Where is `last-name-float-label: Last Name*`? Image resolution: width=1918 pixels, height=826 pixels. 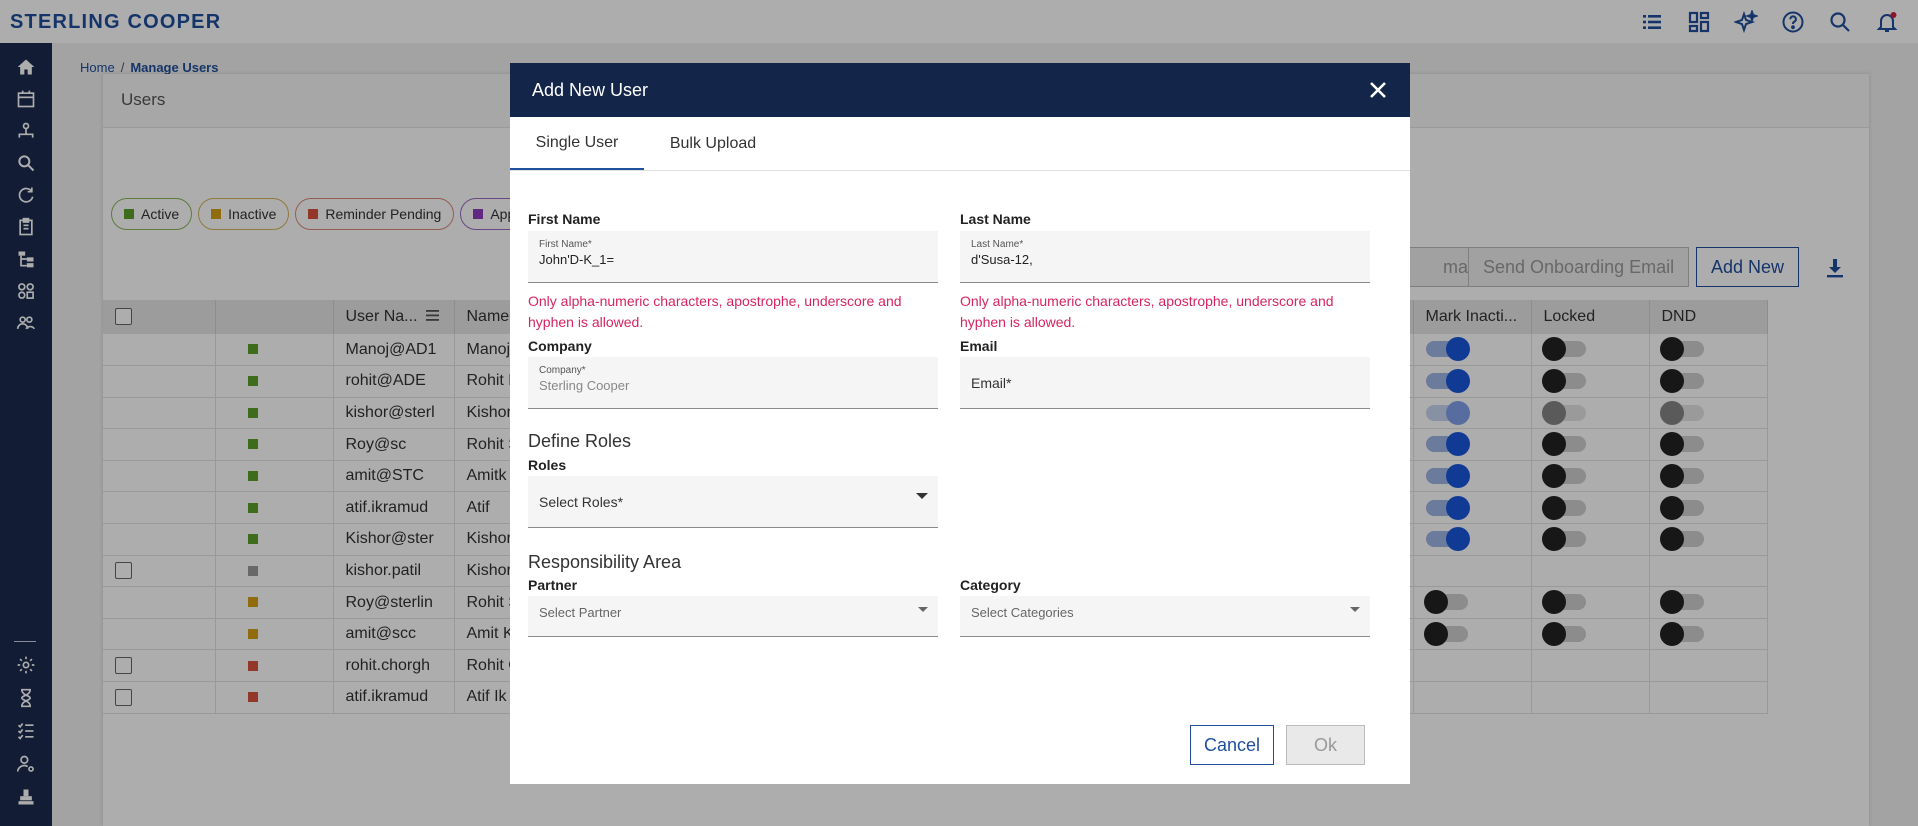 last-name-float-label: Last Name* is located at coordinates (997, 244).